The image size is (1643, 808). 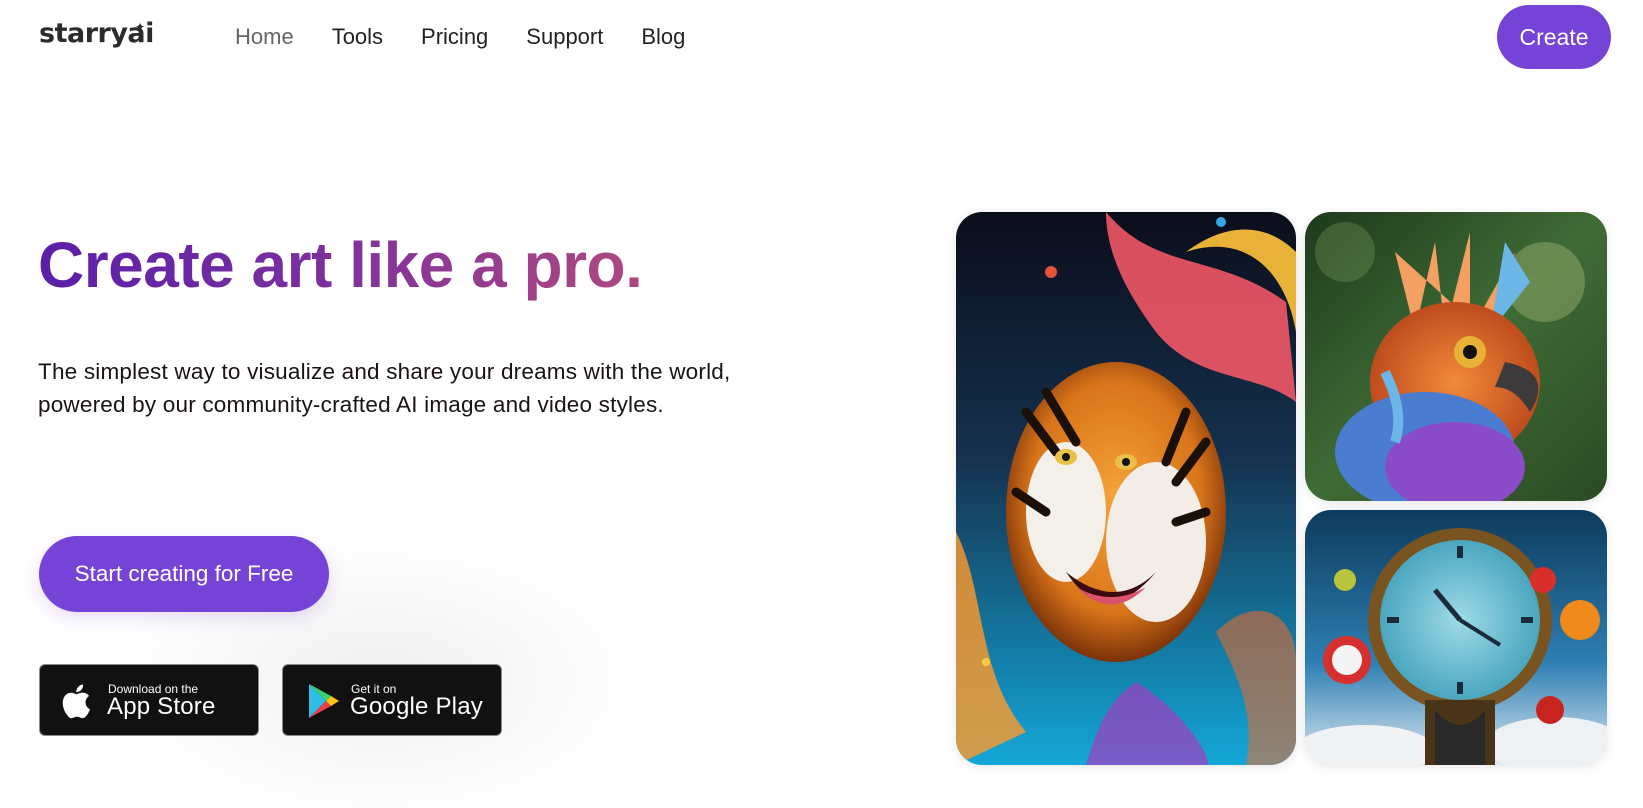 I want to click on app-store-button: Download on the App Store, so click(x=149, y=700).